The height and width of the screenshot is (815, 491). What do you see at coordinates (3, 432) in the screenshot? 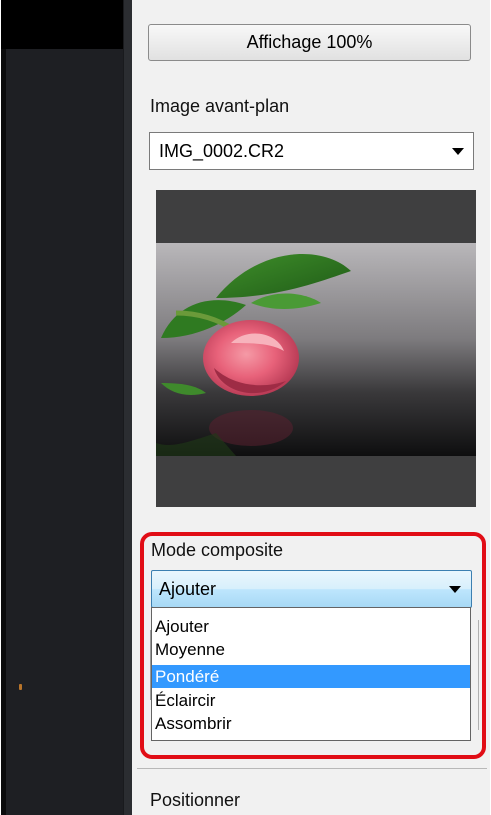
I see `canvas-edge` at bounding box center [3, 432].